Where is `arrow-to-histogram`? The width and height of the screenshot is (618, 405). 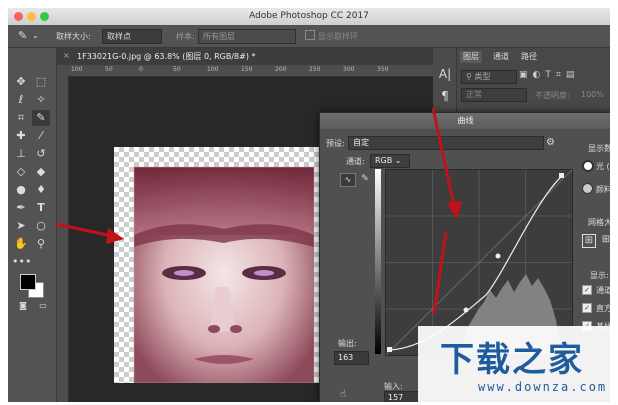
arrow-to-histogram is located at coordinates (440, 273).